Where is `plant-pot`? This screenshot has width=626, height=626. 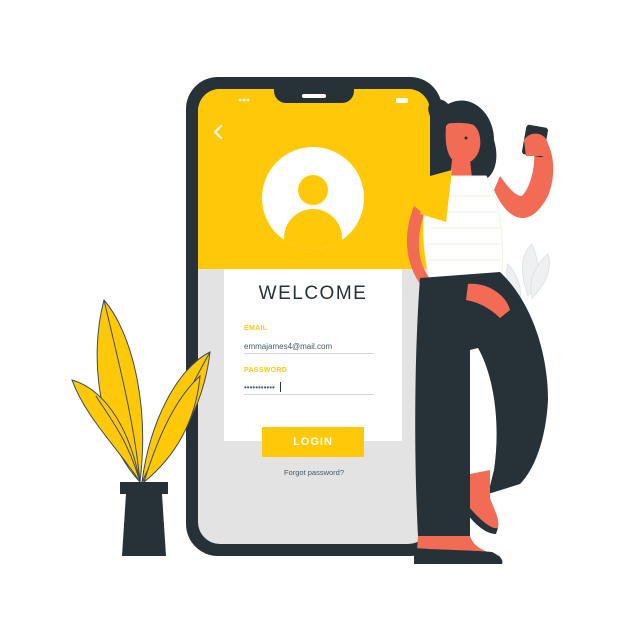 plant-pot is located at coordinates (144, 519).